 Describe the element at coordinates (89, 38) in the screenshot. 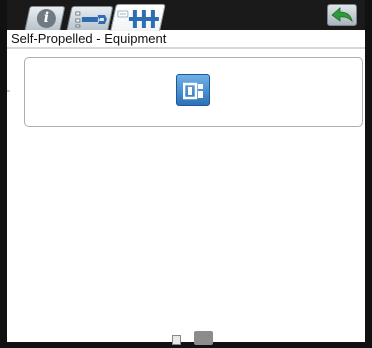

I see `page-title: Self-Propelled - Equipment` at that location.